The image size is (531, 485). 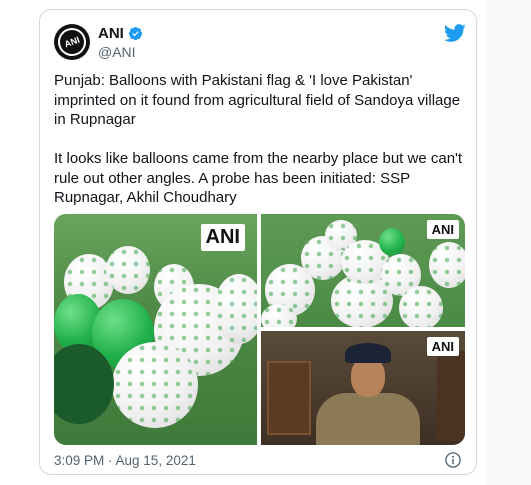 What do you see at coordinates (368, 353) in the screenshot?
I see `officer-cap` at bounding box center [368, 353].